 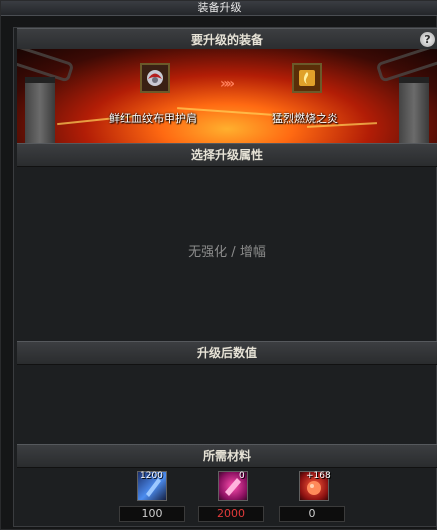 I want to click on source-item-slot, so click(x=155, y=78).